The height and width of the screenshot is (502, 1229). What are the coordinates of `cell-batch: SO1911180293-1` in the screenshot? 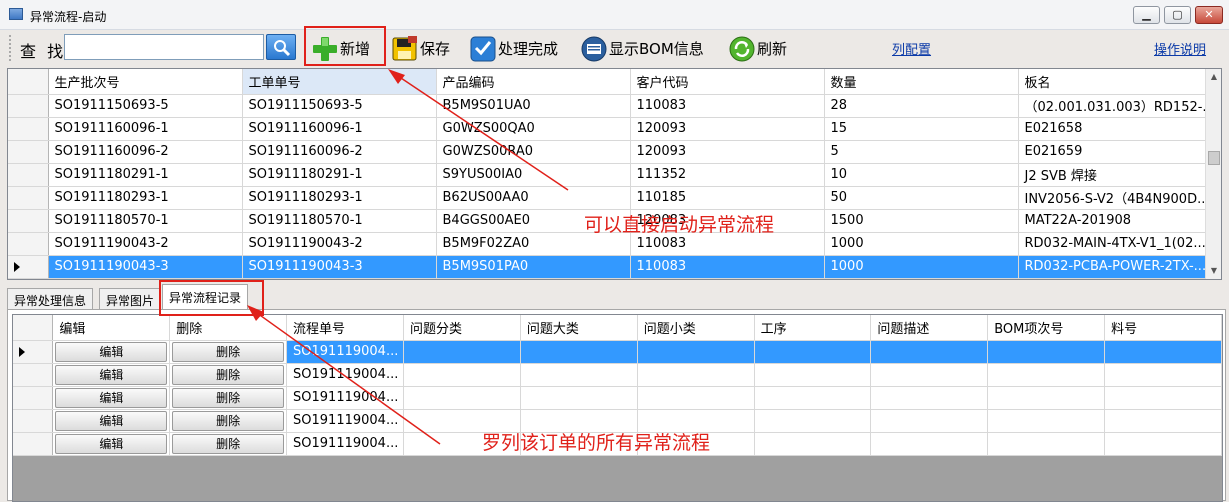 It's located at (145, 198).